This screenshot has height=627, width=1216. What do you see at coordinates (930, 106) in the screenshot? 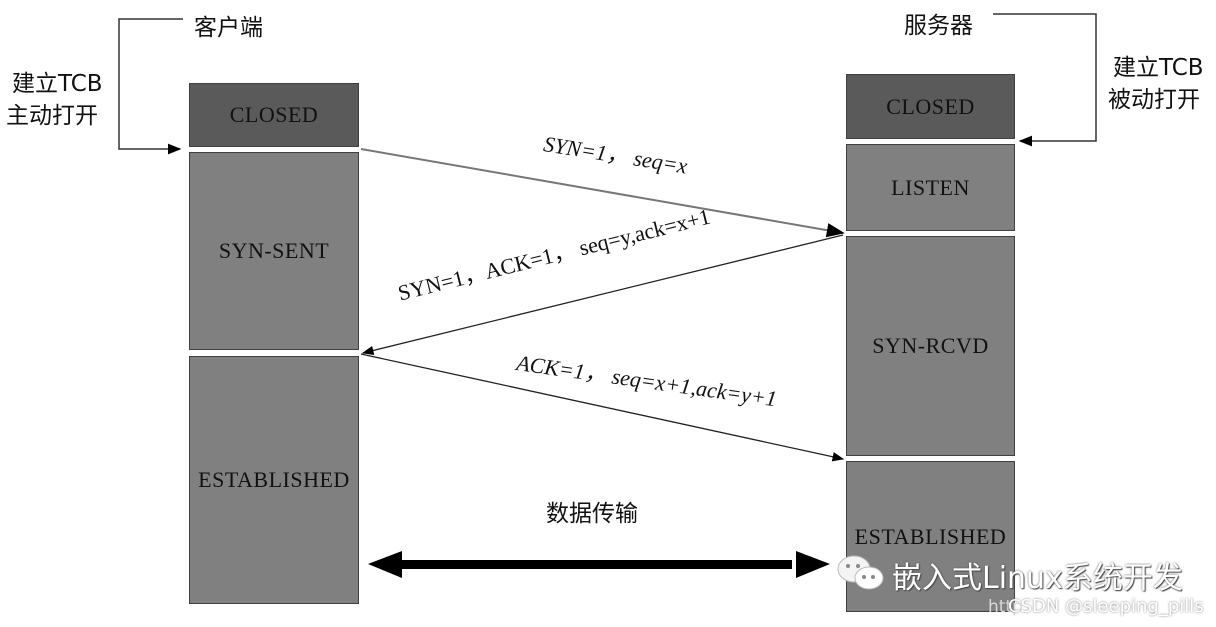
I see `server-state-closed: CLOSED` at bounding box center [930, 106].